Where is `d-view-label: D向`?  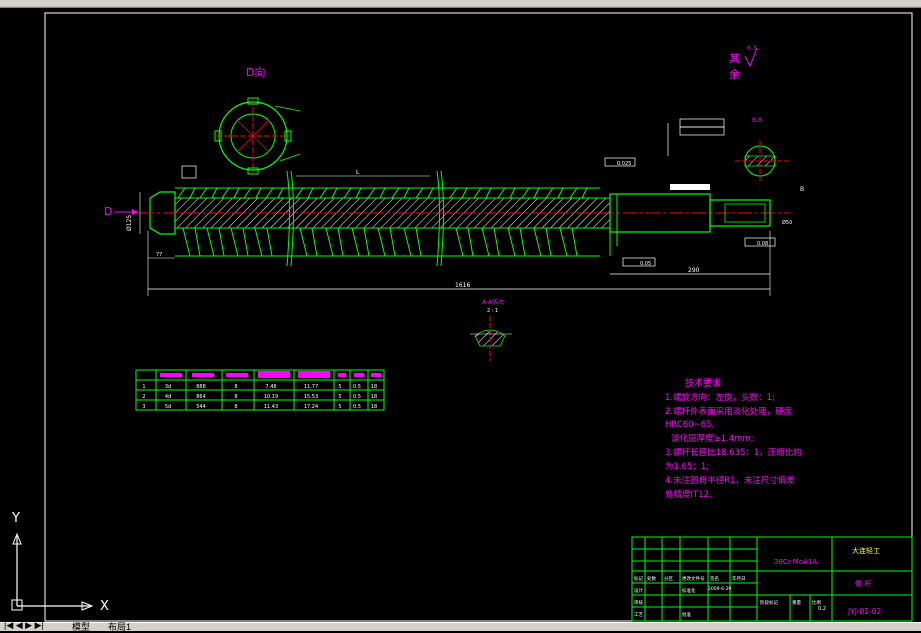 d-view-label: D向 is located at coordinates (255, 72).